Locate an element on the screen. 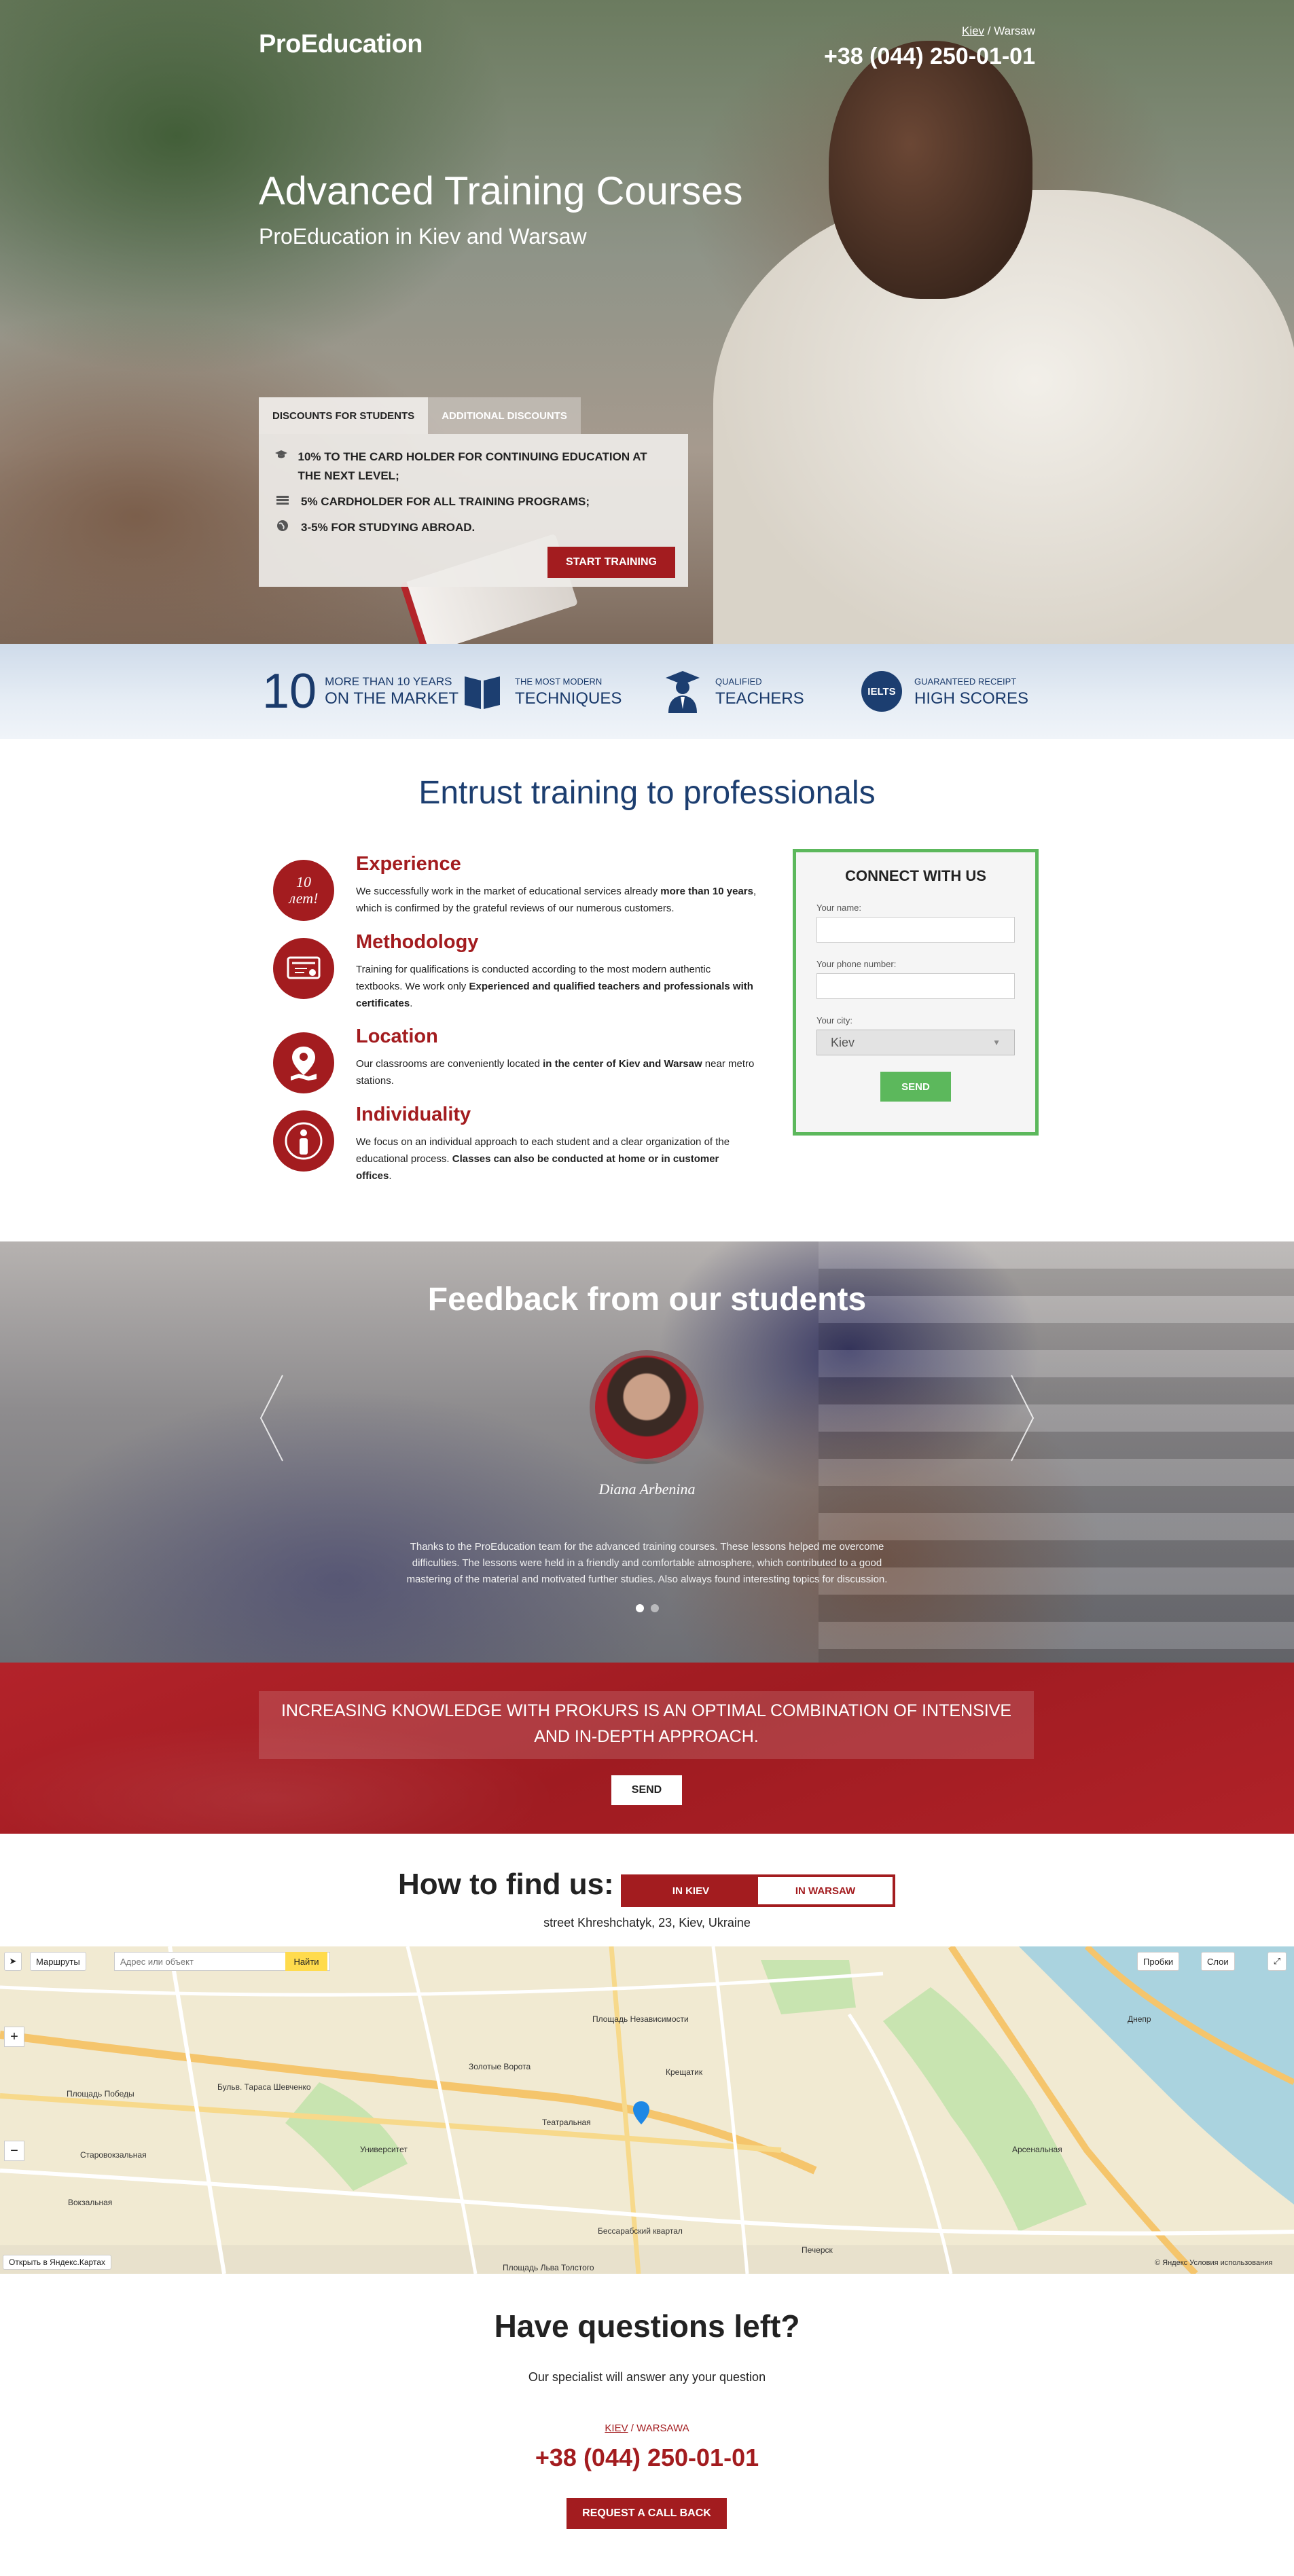 This screenshot has height=2576, width=1294. connect-send-button: SEND is located at coordinates (915, 1087).